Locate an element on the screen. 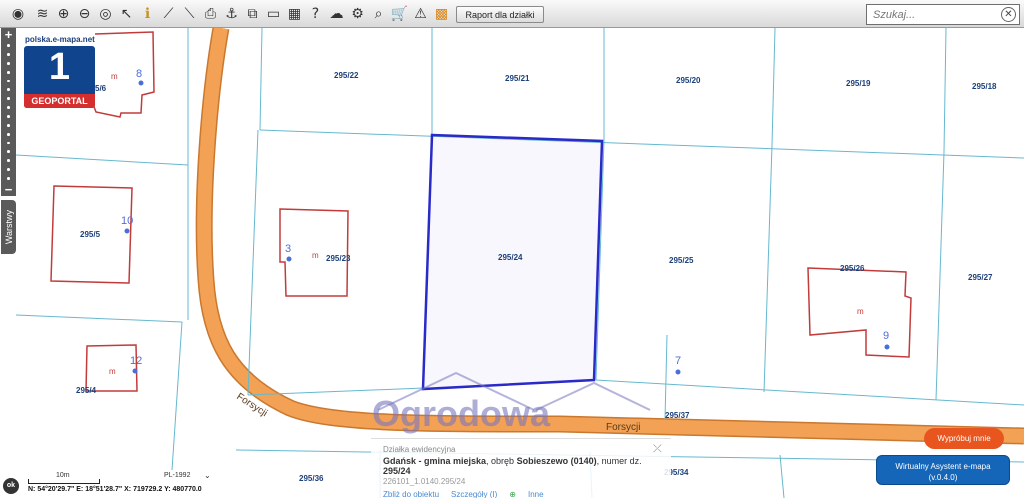  zoom-plus-icon: + is located at coordinates (9, 34).